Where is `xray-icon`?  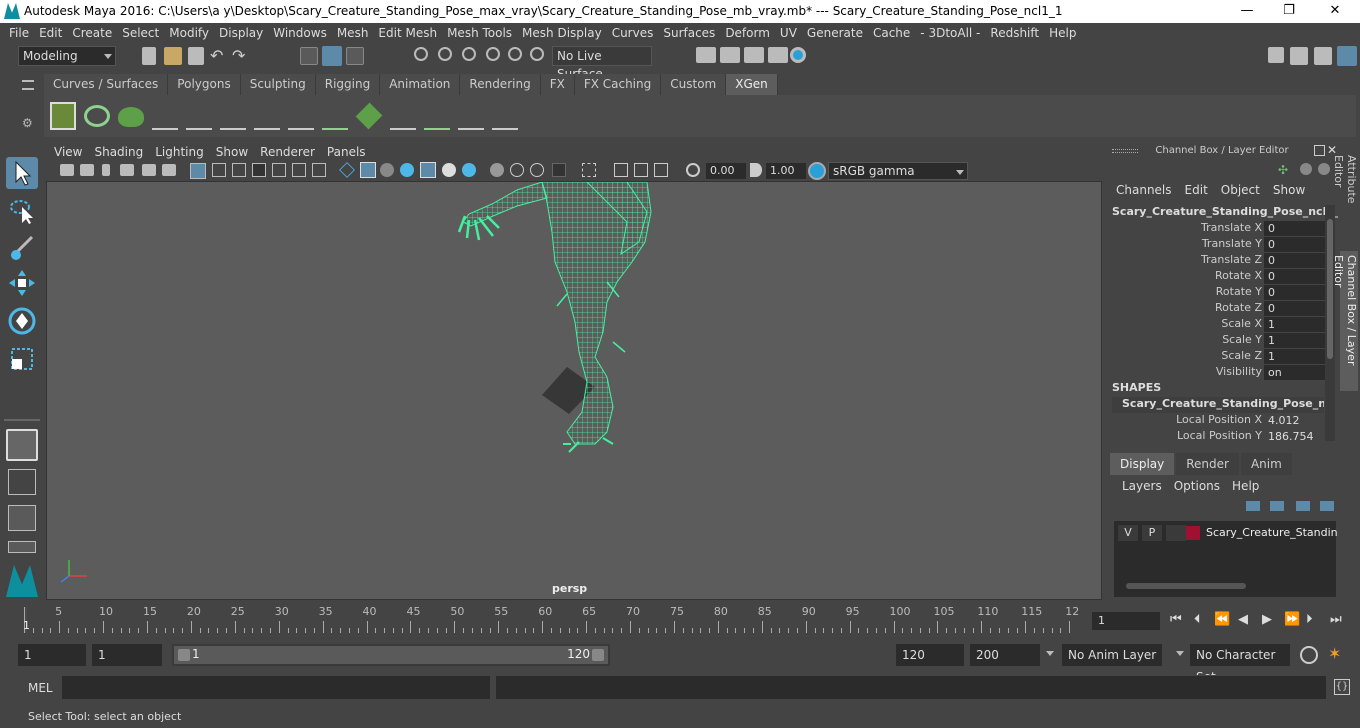
xray-icon is located at coordinates (621, 170).